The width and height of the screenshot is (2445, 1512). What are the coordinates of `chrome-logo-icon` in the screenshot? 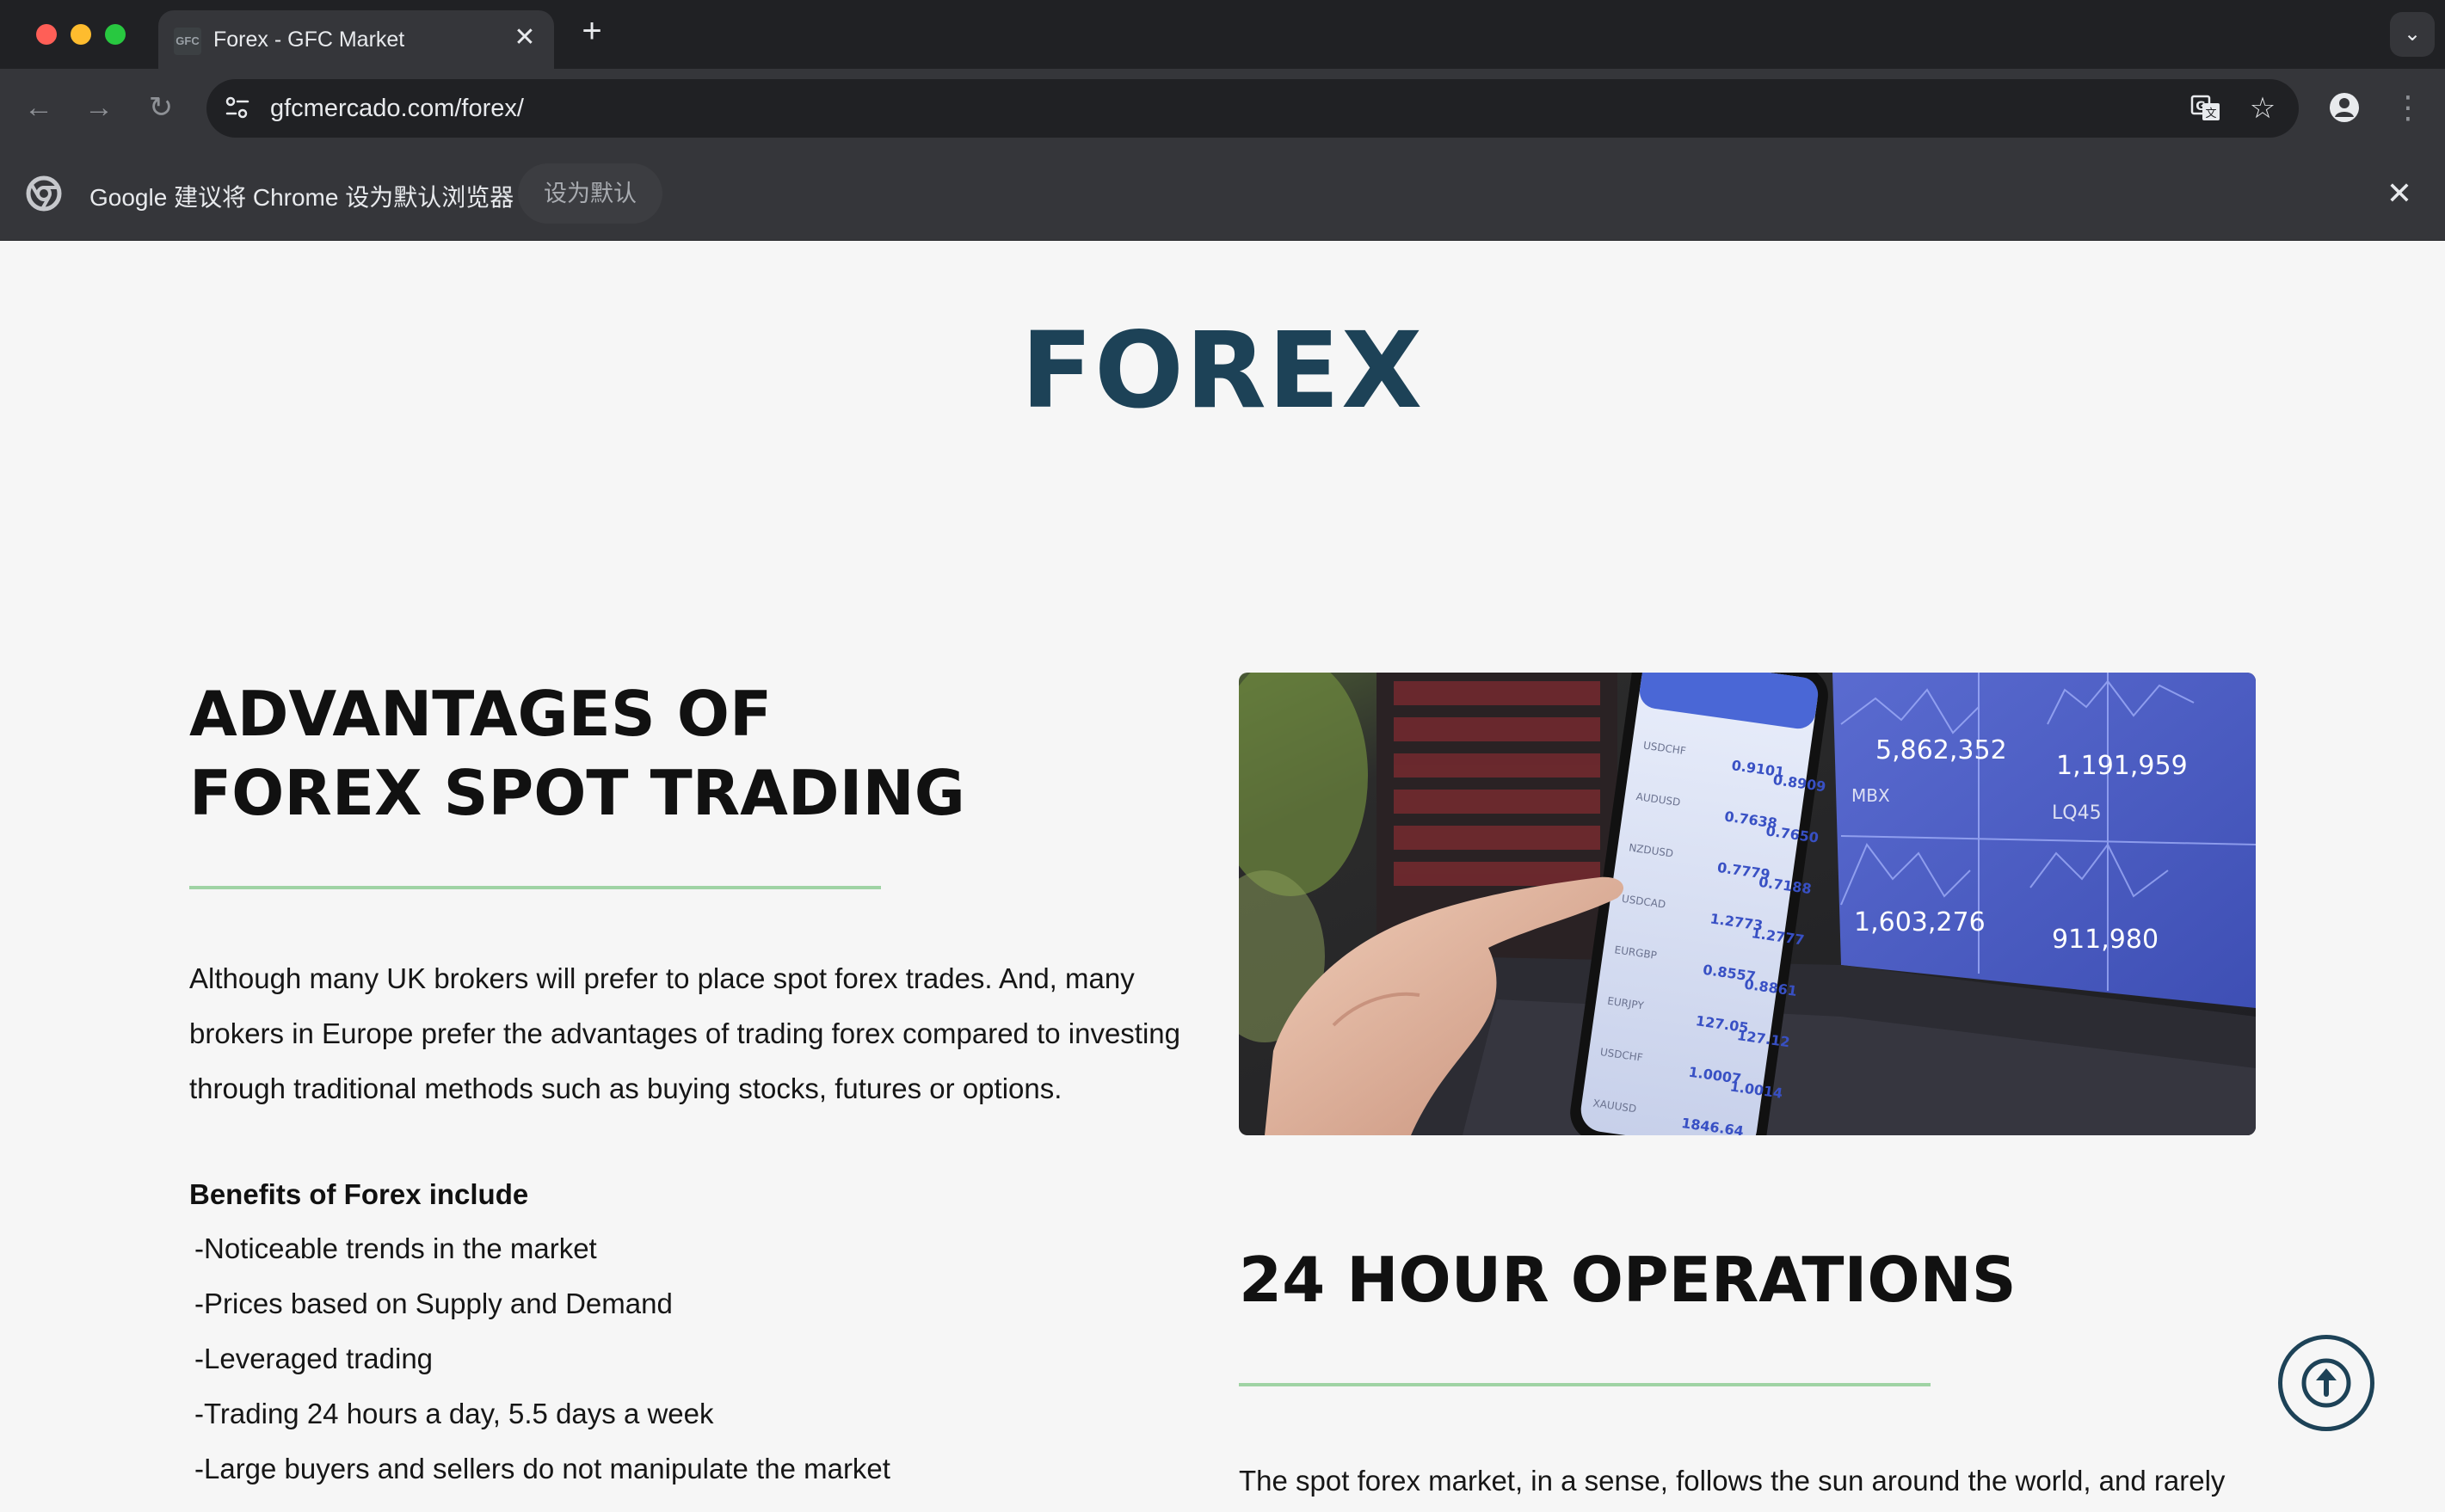 It's located at (44, 193).